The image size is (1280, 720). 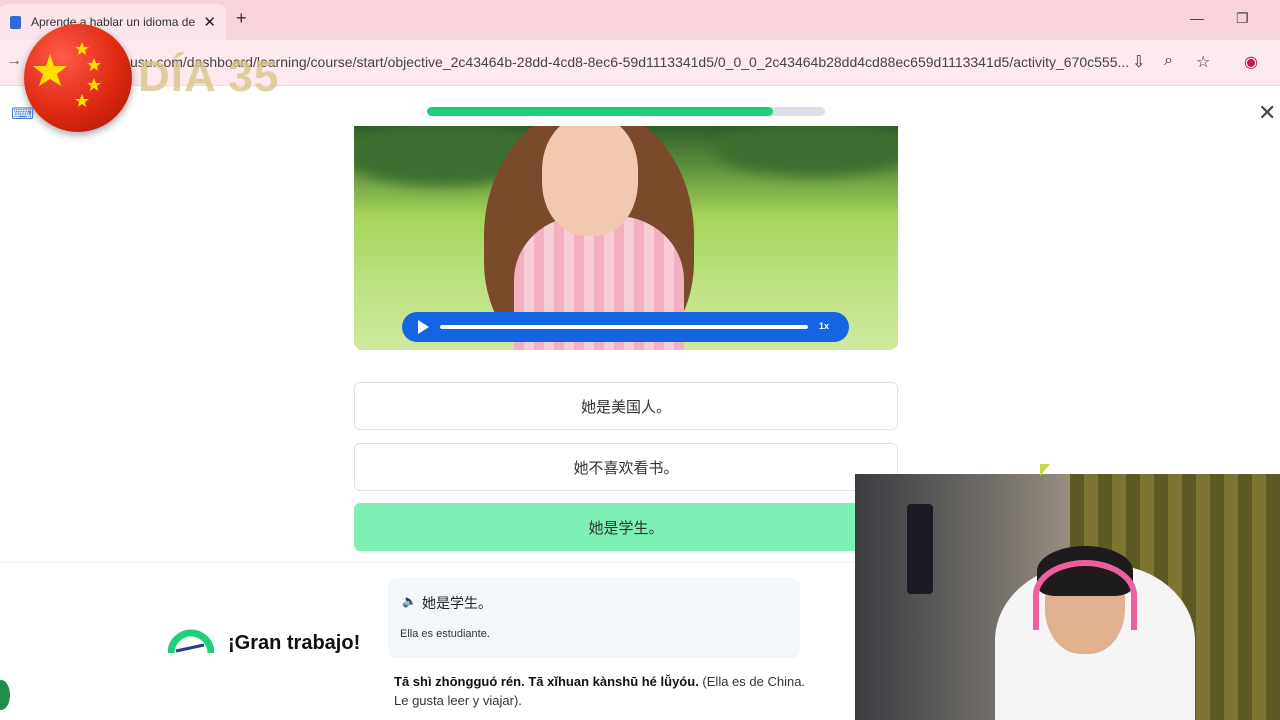 I want to click on play-icon, so click(x=423, y=327).